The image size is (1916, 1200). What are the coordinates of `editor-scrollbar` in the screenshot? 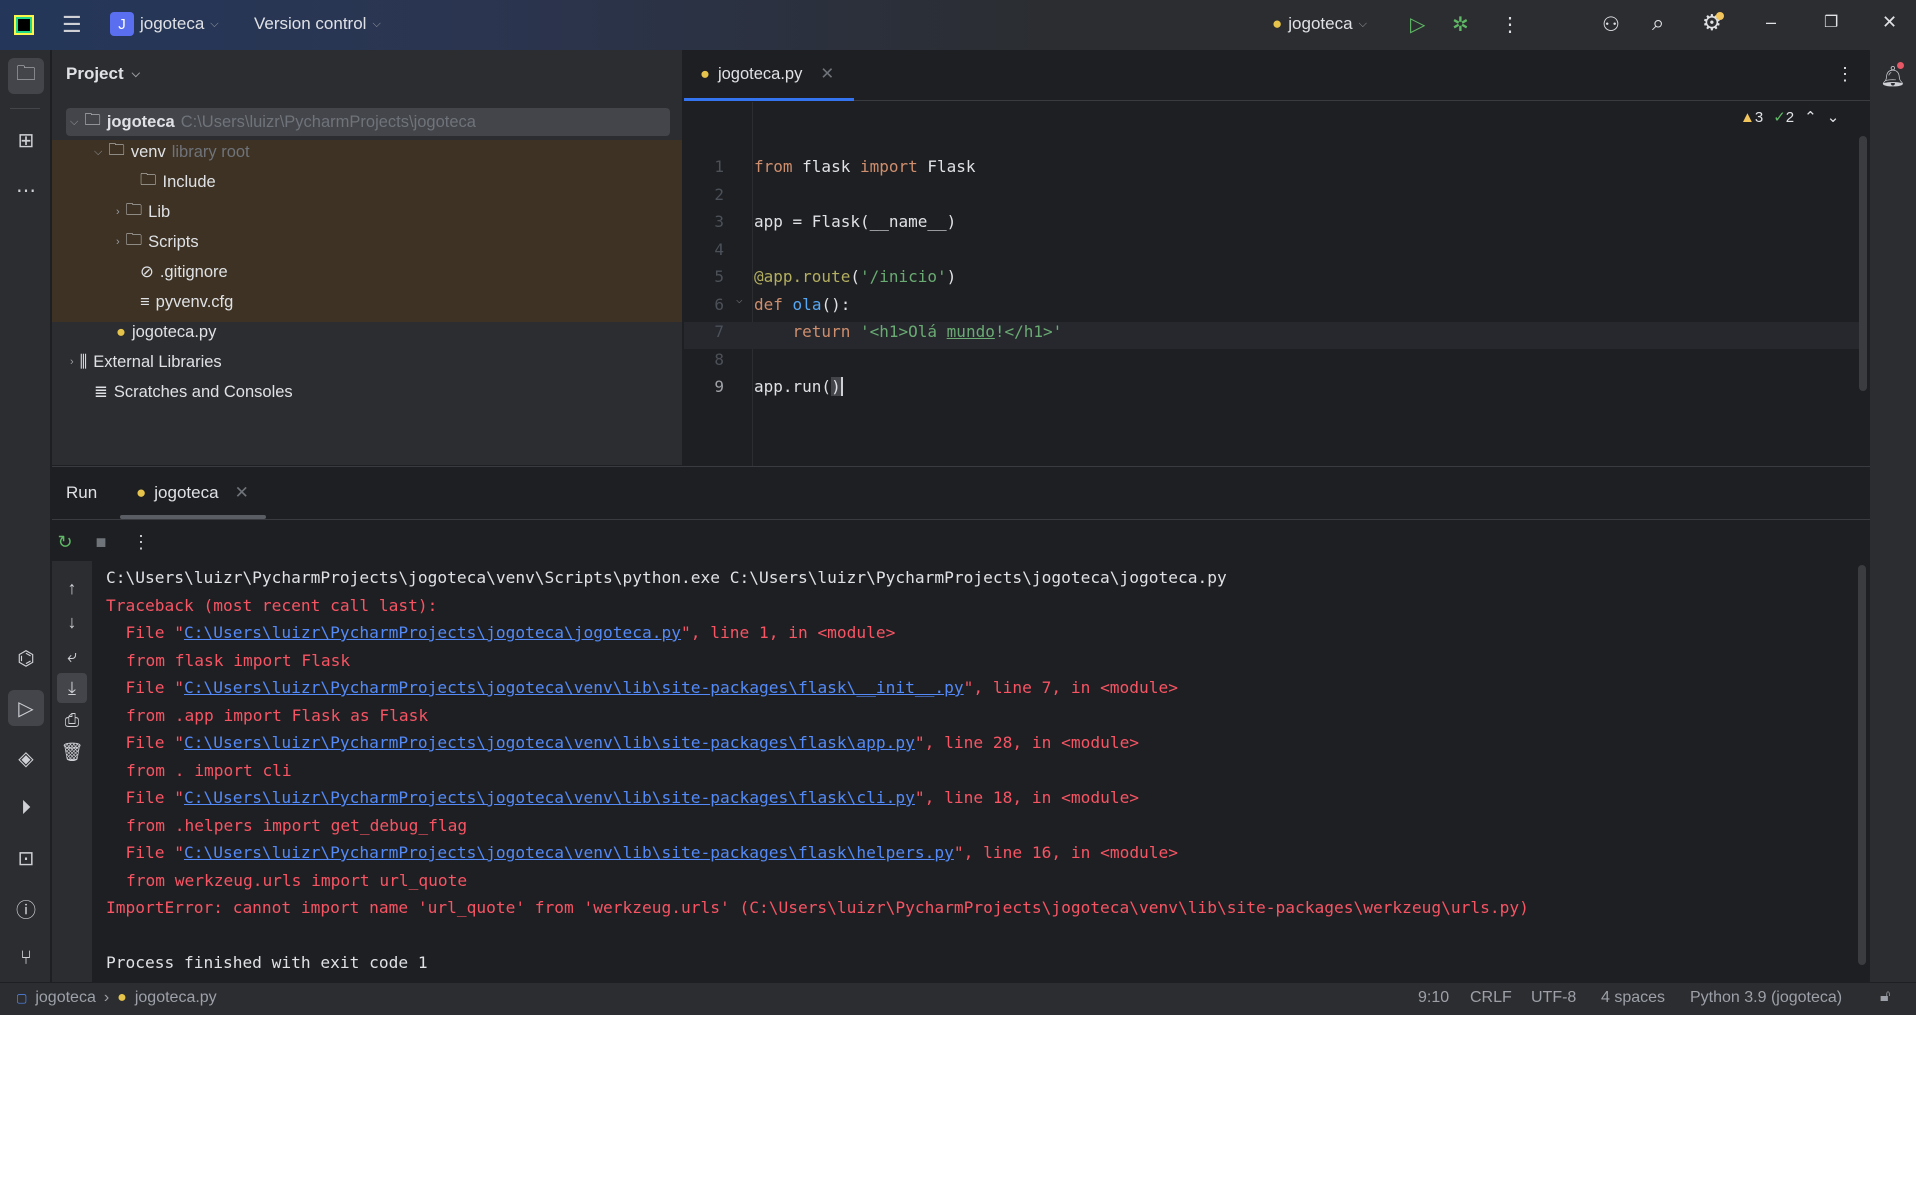 It's located at (1863, 263).